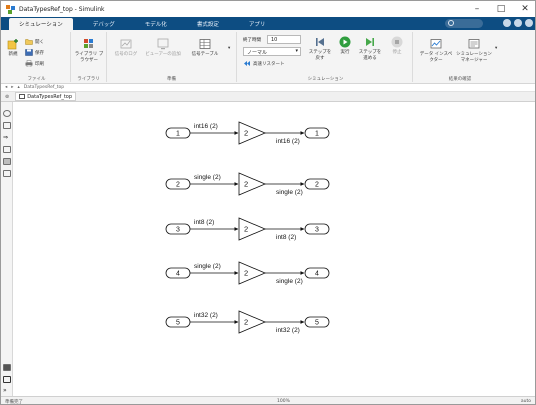 This screenshot has width=536, height=405. Describe the element at coordinates (207, 177) in the screenshot. I see `input-type-label-2: single (2)` at that location.